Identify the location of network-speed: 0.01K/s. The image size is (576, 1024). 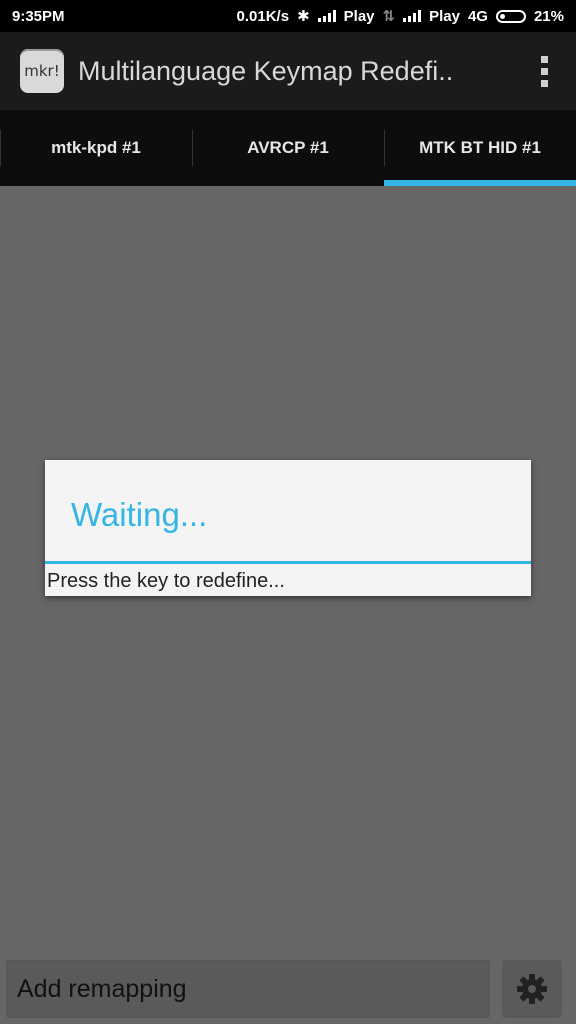
(263, 16).